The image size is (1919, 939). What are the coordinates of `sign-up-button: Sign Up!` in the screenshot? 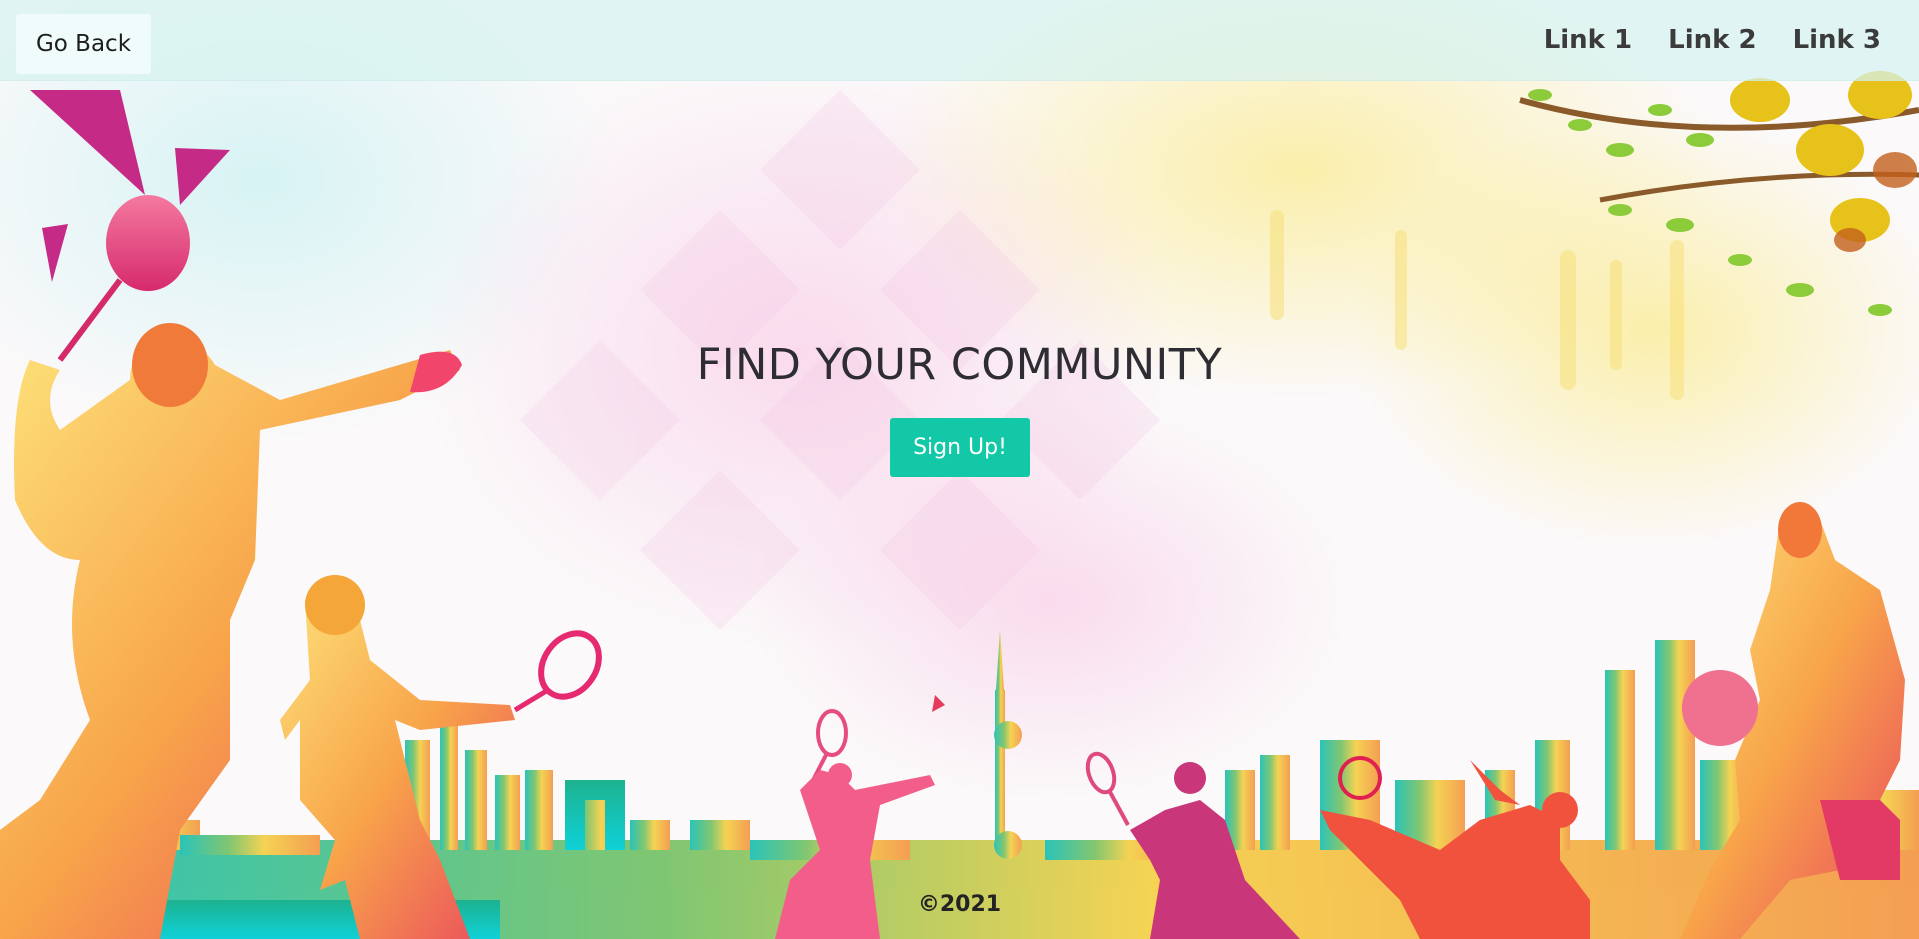 It's located at (960, 447).